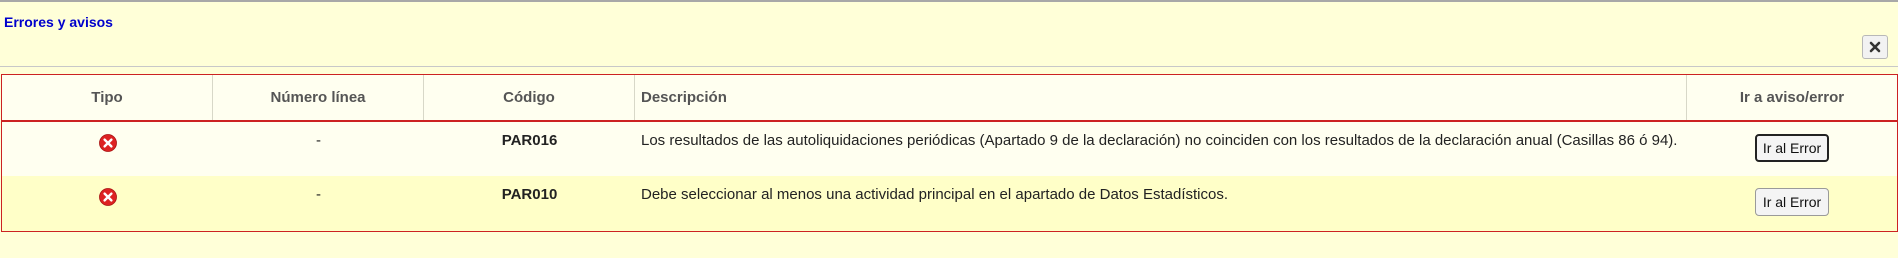 The width and height of the screenshot is (1898, 258). What do you see at coordinates (529, 97) in the screenshot?
I see `column-header-codigo: Código` at bounding box center [529, 97].